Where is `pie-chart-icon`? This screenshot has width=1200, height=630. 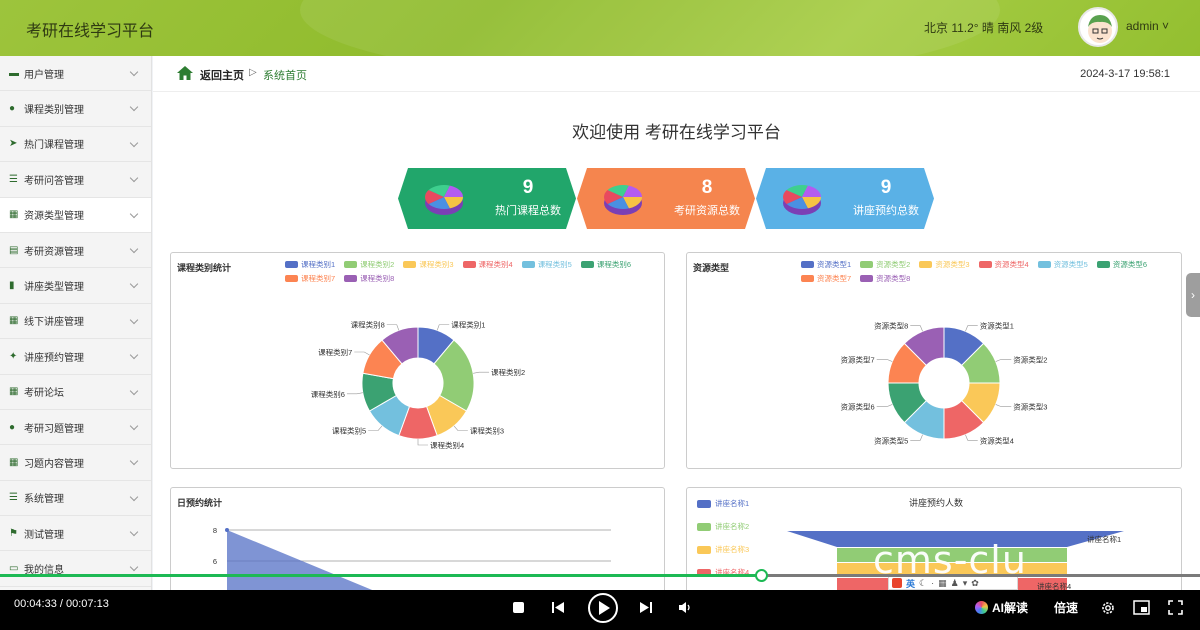 pie-chart-icon is located at coordinates (444, 200).